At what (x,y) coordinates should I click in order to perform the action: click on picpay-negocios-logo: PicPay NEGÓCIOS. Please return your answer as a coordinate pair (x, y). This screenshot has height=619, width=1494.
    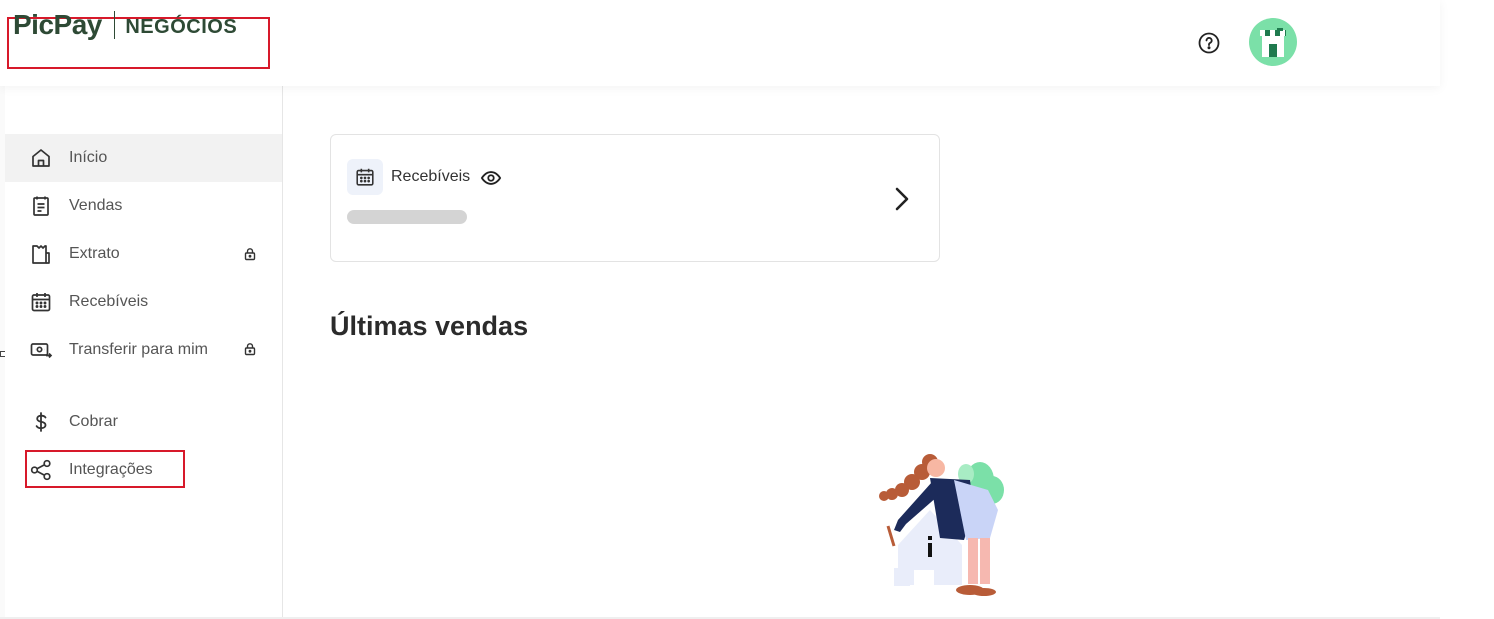
    Looking at the image, I should click on (125, 25).